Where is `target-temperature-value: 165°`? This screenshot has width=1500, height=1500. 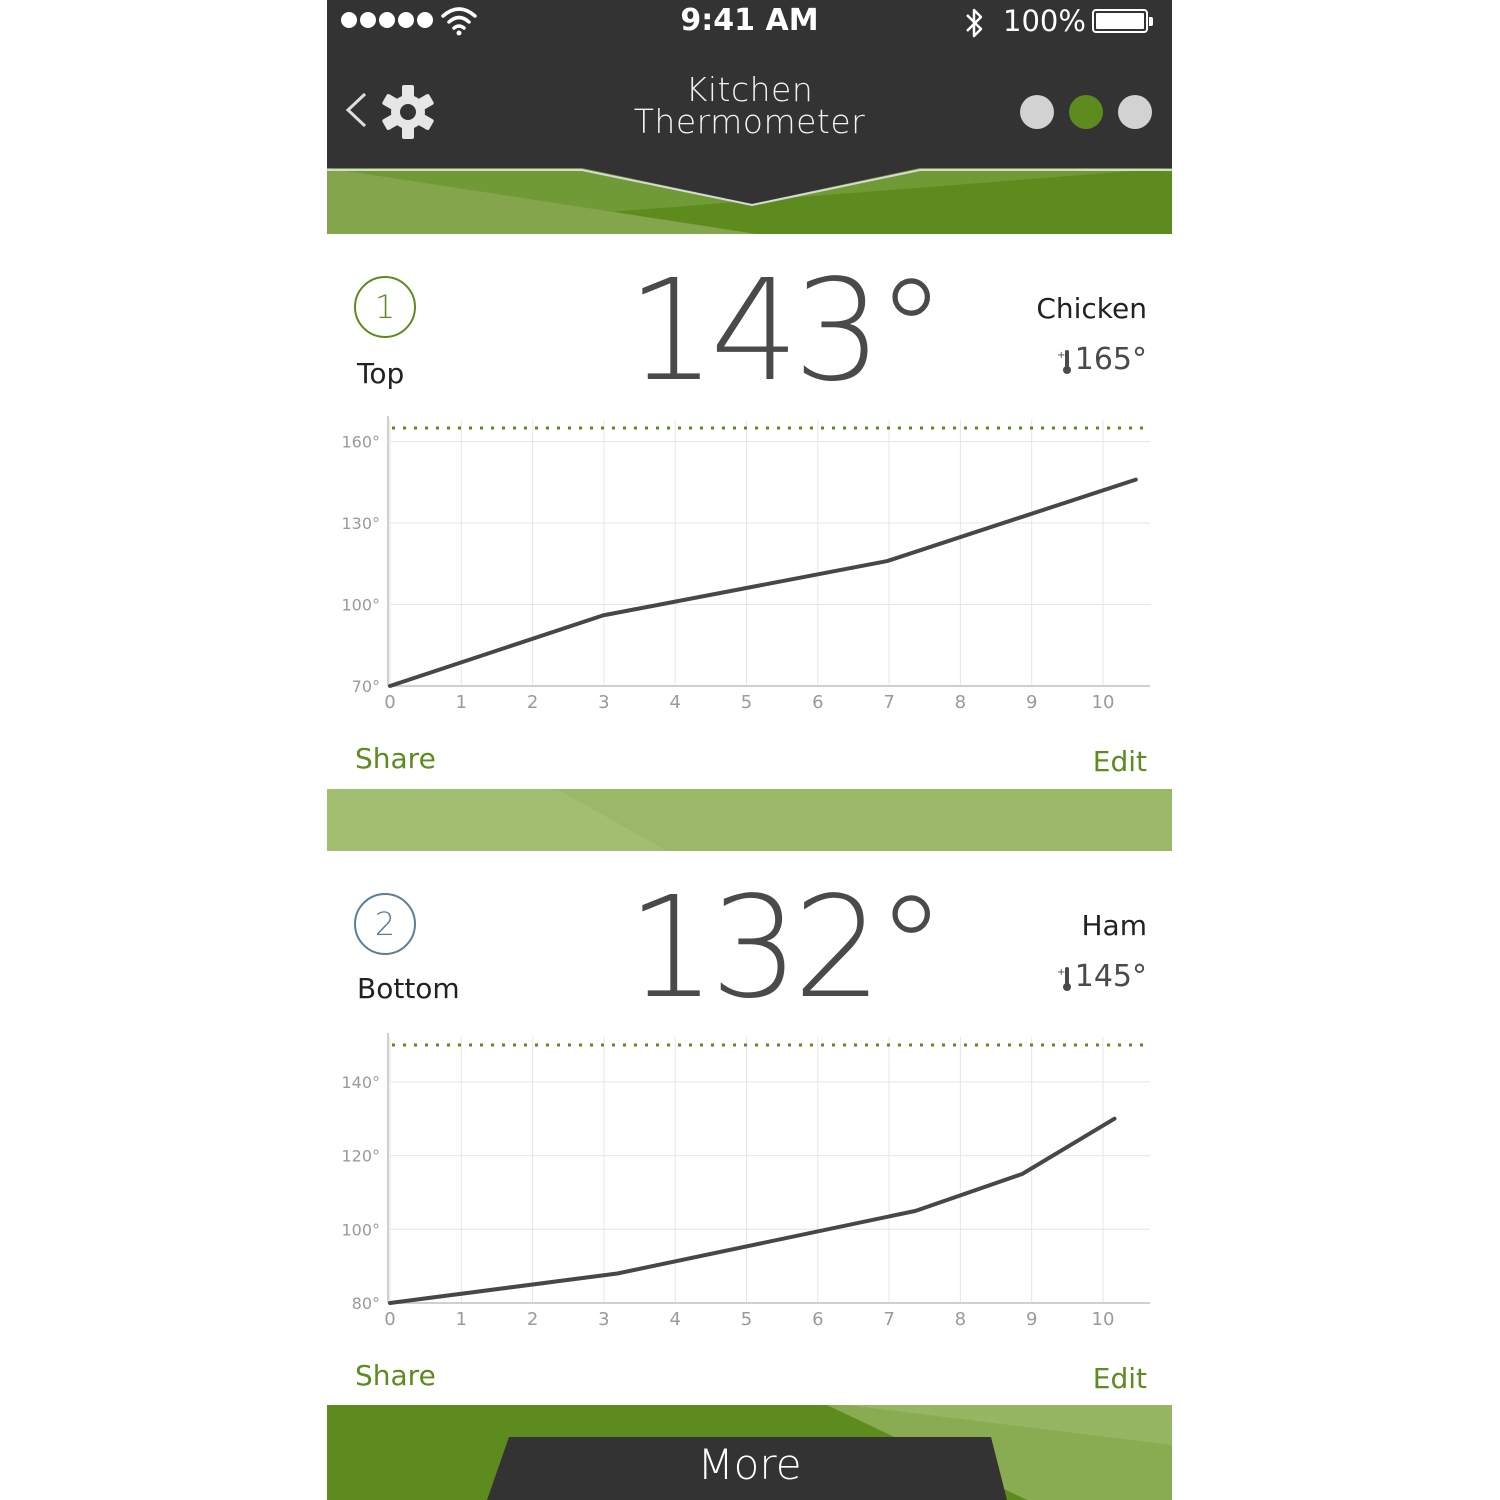 target-temperature-value: 165° is located at coordinates (1110, 359).